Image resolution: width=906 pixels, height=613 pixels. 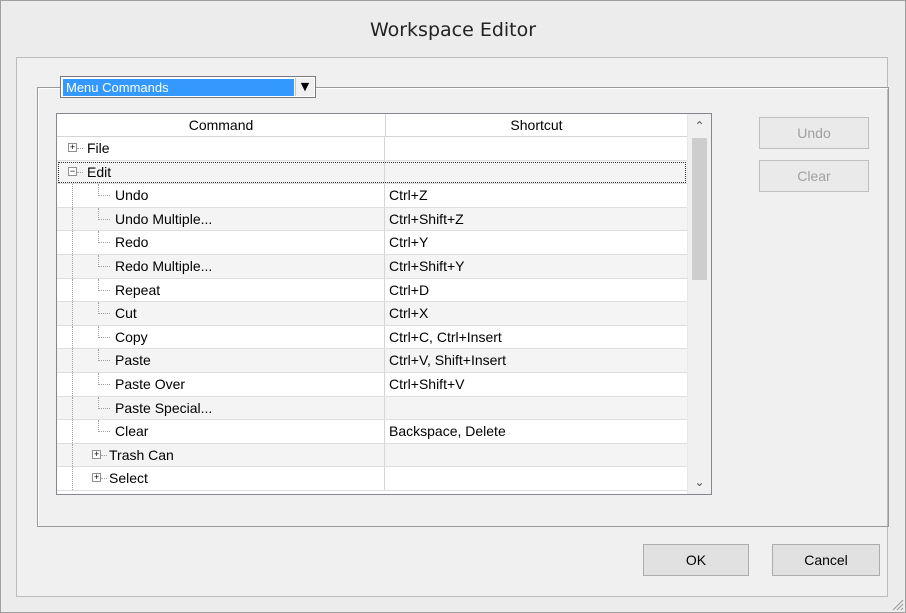 What do you see at coordinates (221, 242) in the screenshot?
I see `command-cell: Redo` at bounding box center [221, 242].